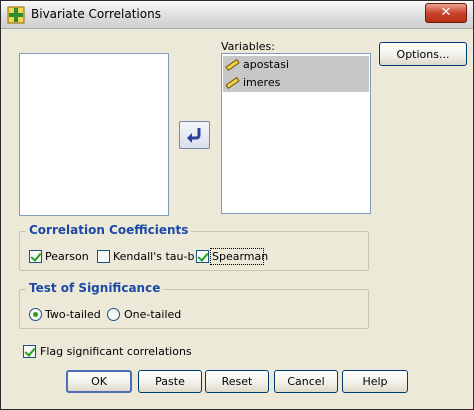 The width and height of the screenshot is (474, 410). I want to click on variable-name: apostasi, so click(266, 64).